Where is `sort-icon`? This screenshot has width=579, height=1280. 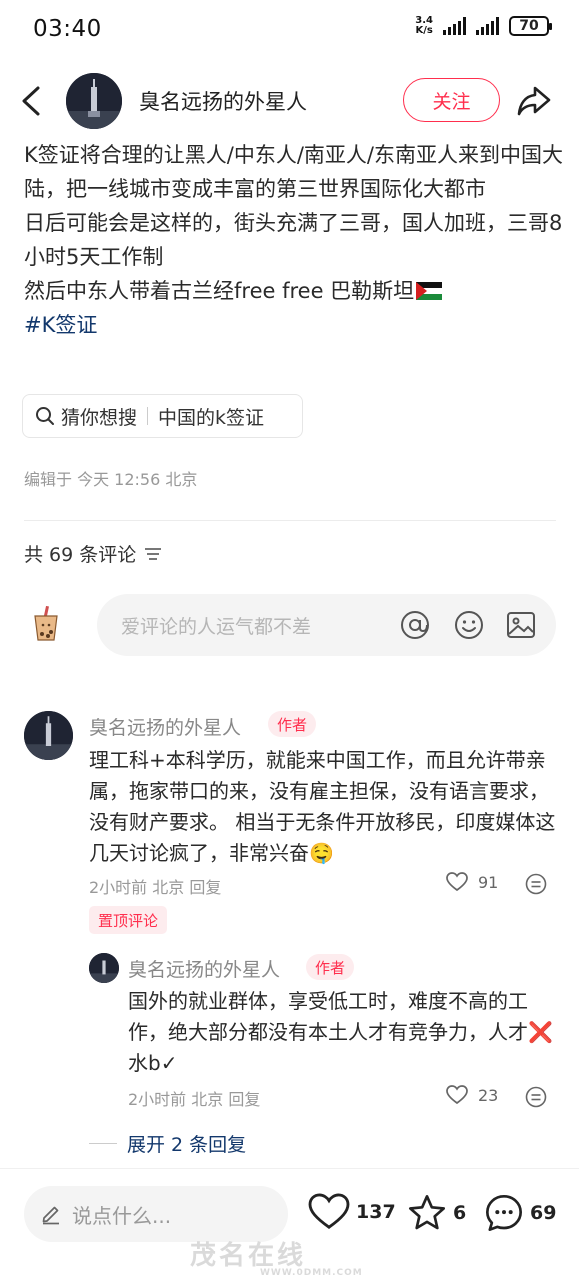
sort-icon is located at coordinates (153, 554).